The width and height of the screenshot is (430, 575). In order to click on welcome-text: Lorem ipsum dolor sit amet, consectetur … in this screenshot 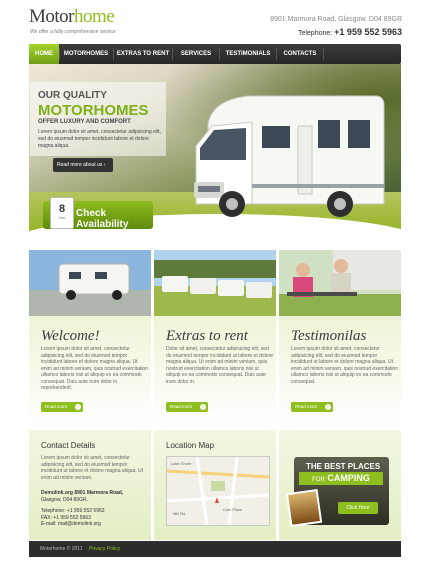, I will do `click(94, 368)`.